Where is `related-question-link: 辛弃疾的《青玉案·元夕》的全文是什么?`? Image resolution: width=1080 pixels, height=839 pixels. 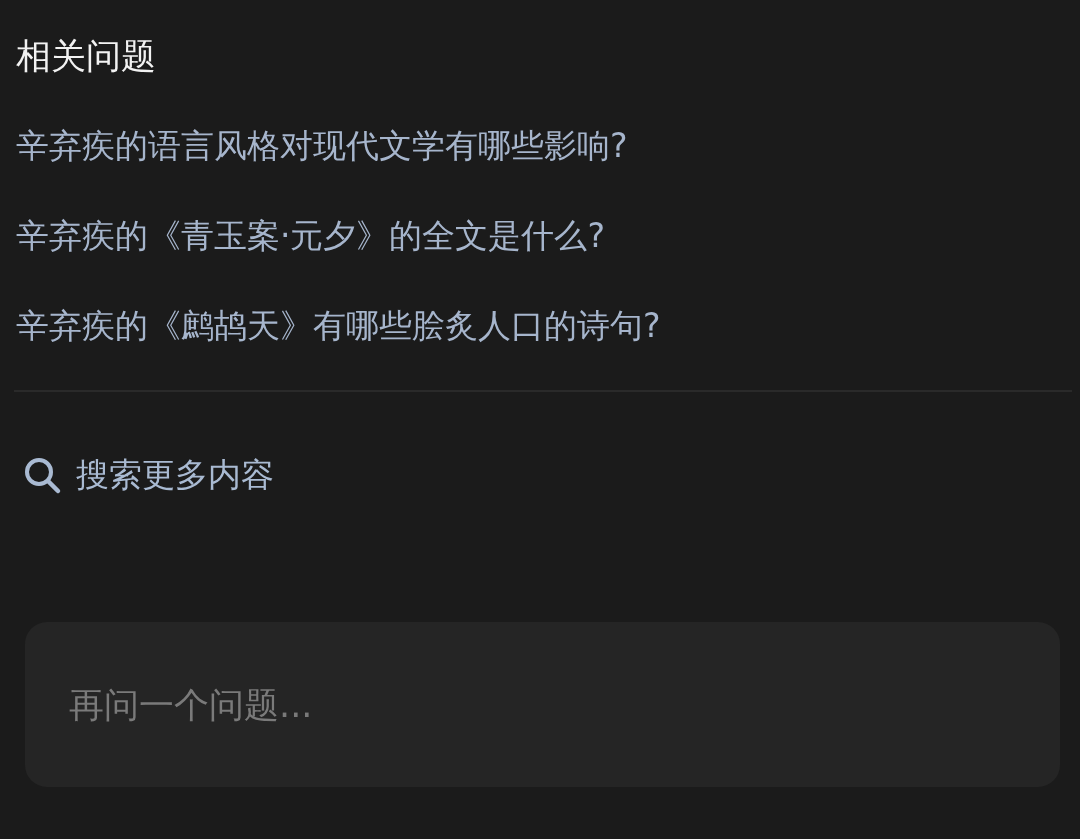 related-question-link: 辛弃疾的《青玉案·元夕》的全文是什么? is located at coordinates (310, 236).